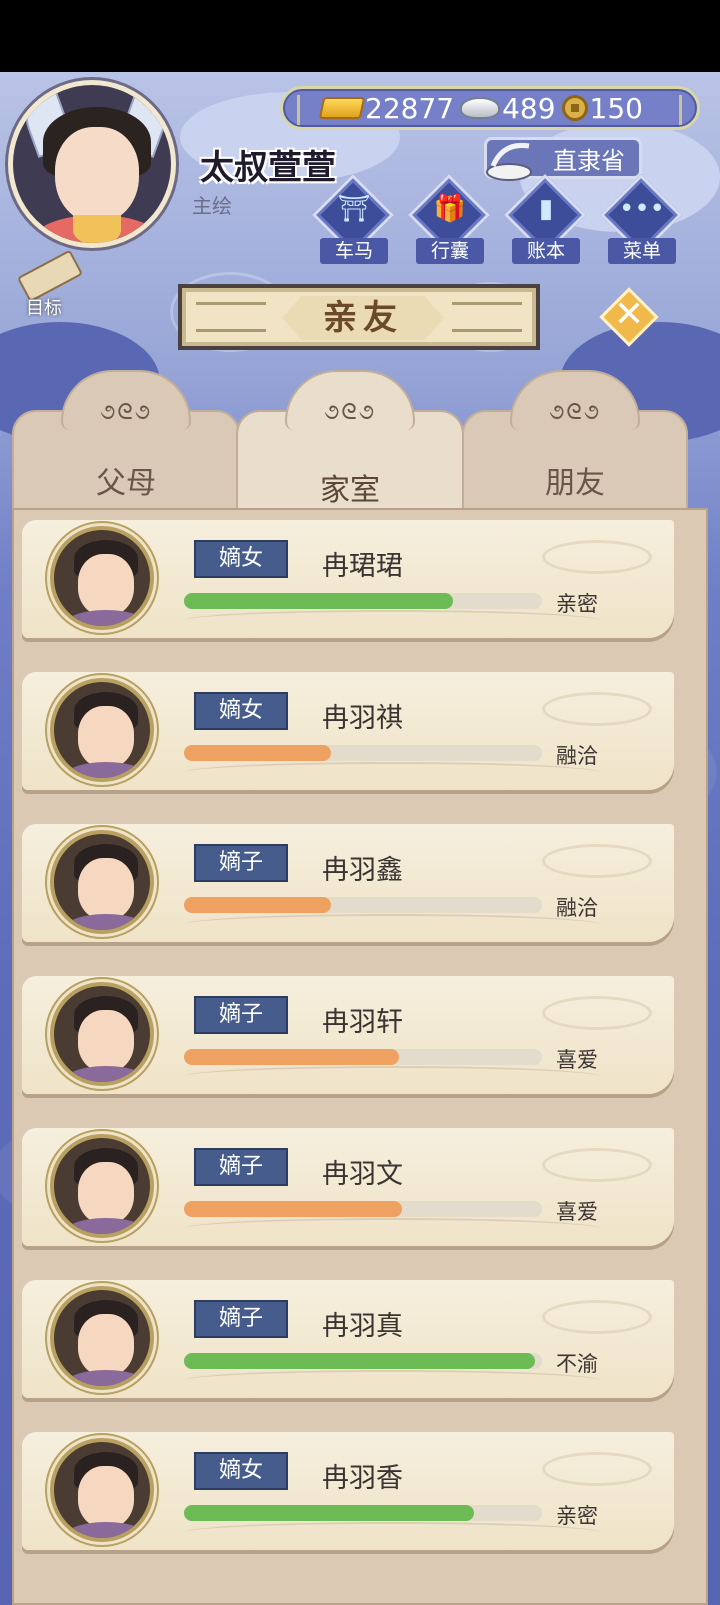 The height and width of the screenshot is (1605, 720). Describe the element at coordinates (362, 1478) in the screenshot. I see `relative-name: 冉羽香` at that location.